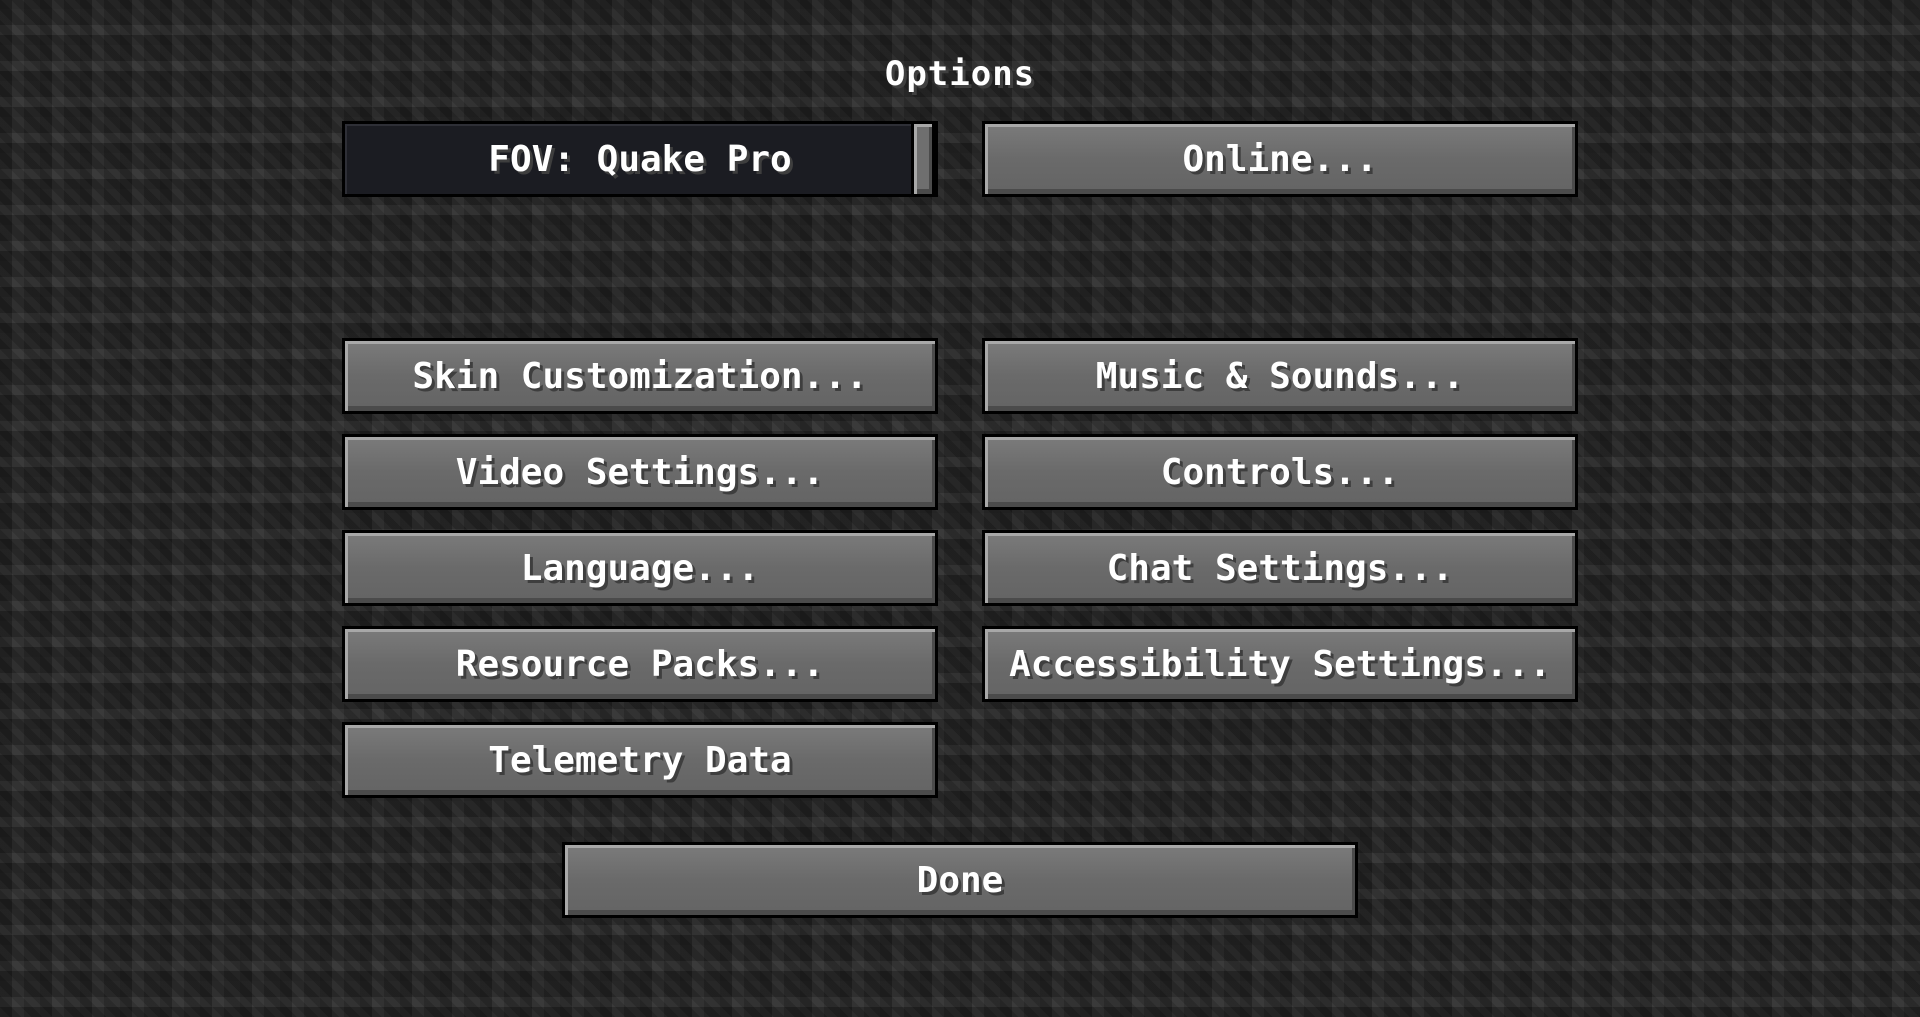 The image size is (1920, 1017). I want to click on done-button: Done, so click(960, 880).